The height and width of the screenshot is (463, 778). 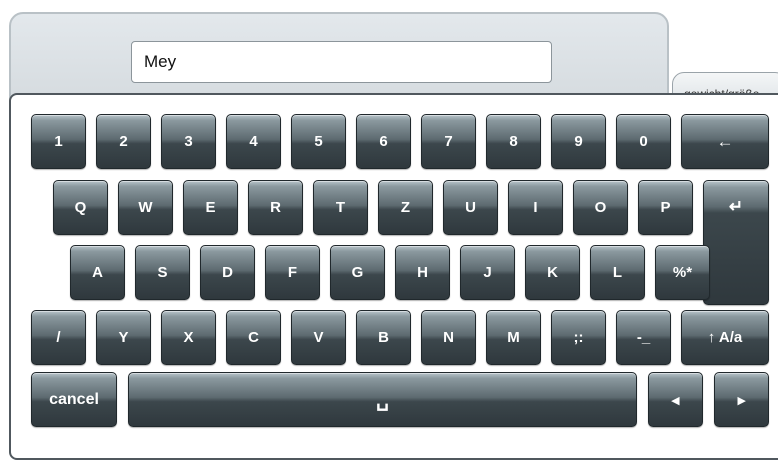 What do you see at coordinates (145, 207) in the screenshot?
I see `key-w: W` at bounding box center [145, 207].